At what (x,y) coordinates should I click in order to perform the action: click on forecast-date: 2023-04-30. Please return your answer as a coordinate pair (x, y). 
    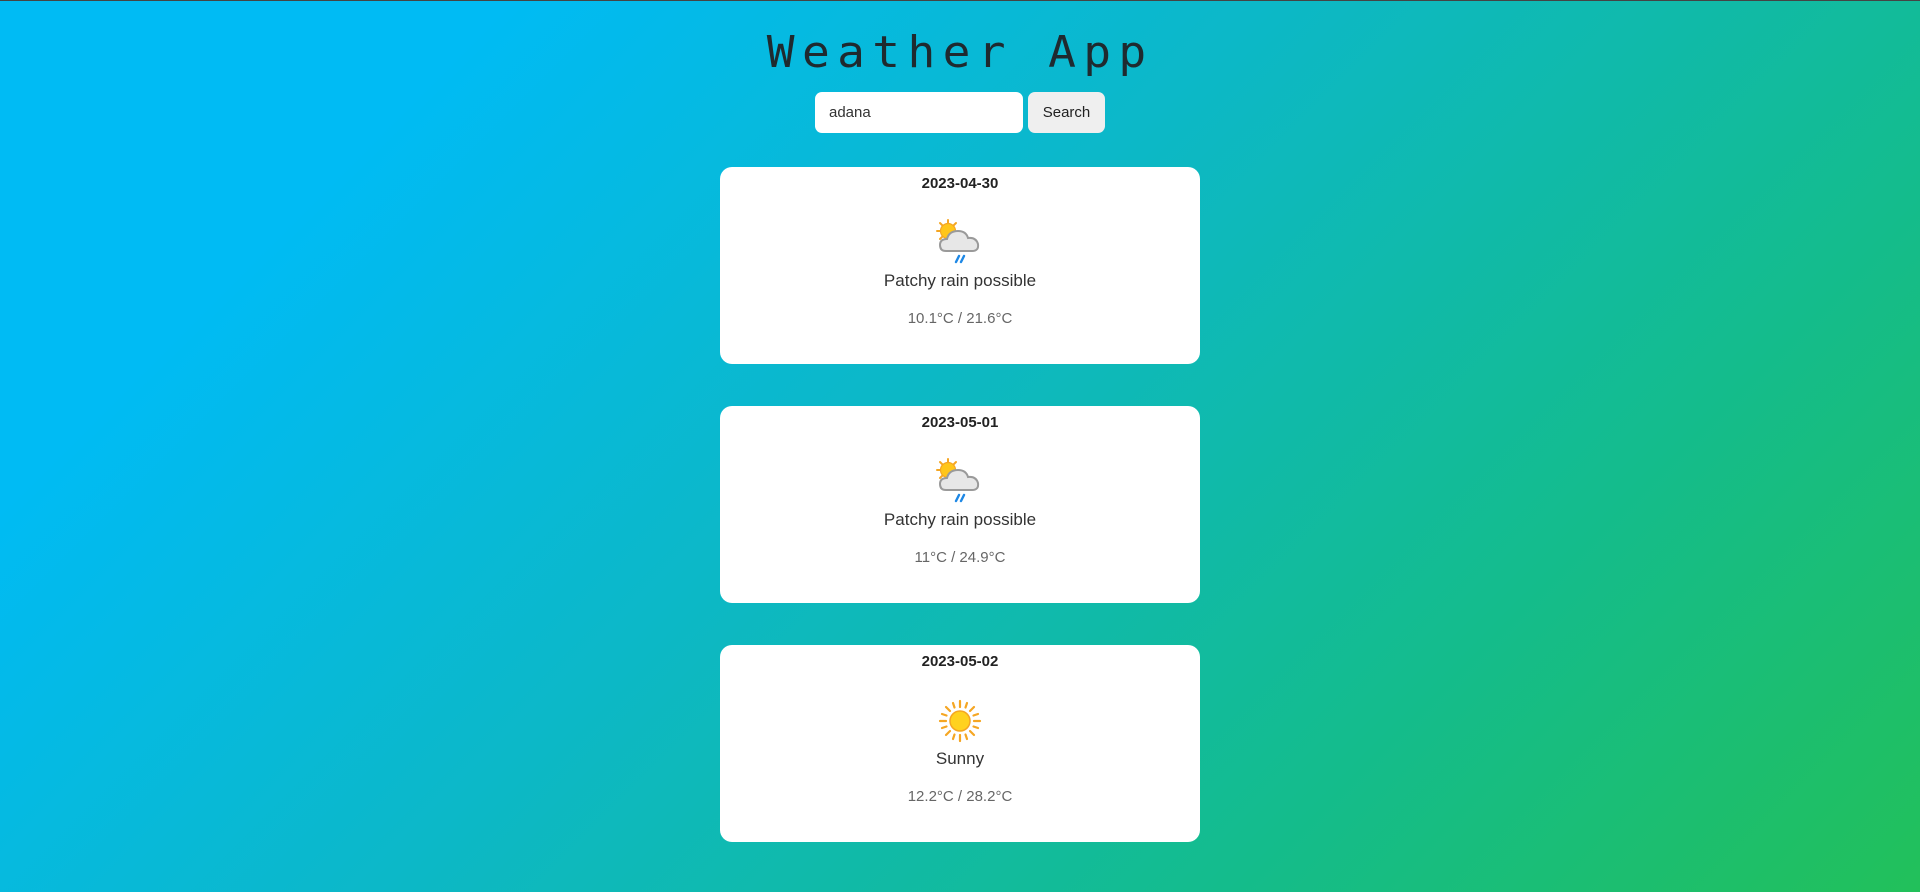
    Looking at the image, I should click on (960, 183).